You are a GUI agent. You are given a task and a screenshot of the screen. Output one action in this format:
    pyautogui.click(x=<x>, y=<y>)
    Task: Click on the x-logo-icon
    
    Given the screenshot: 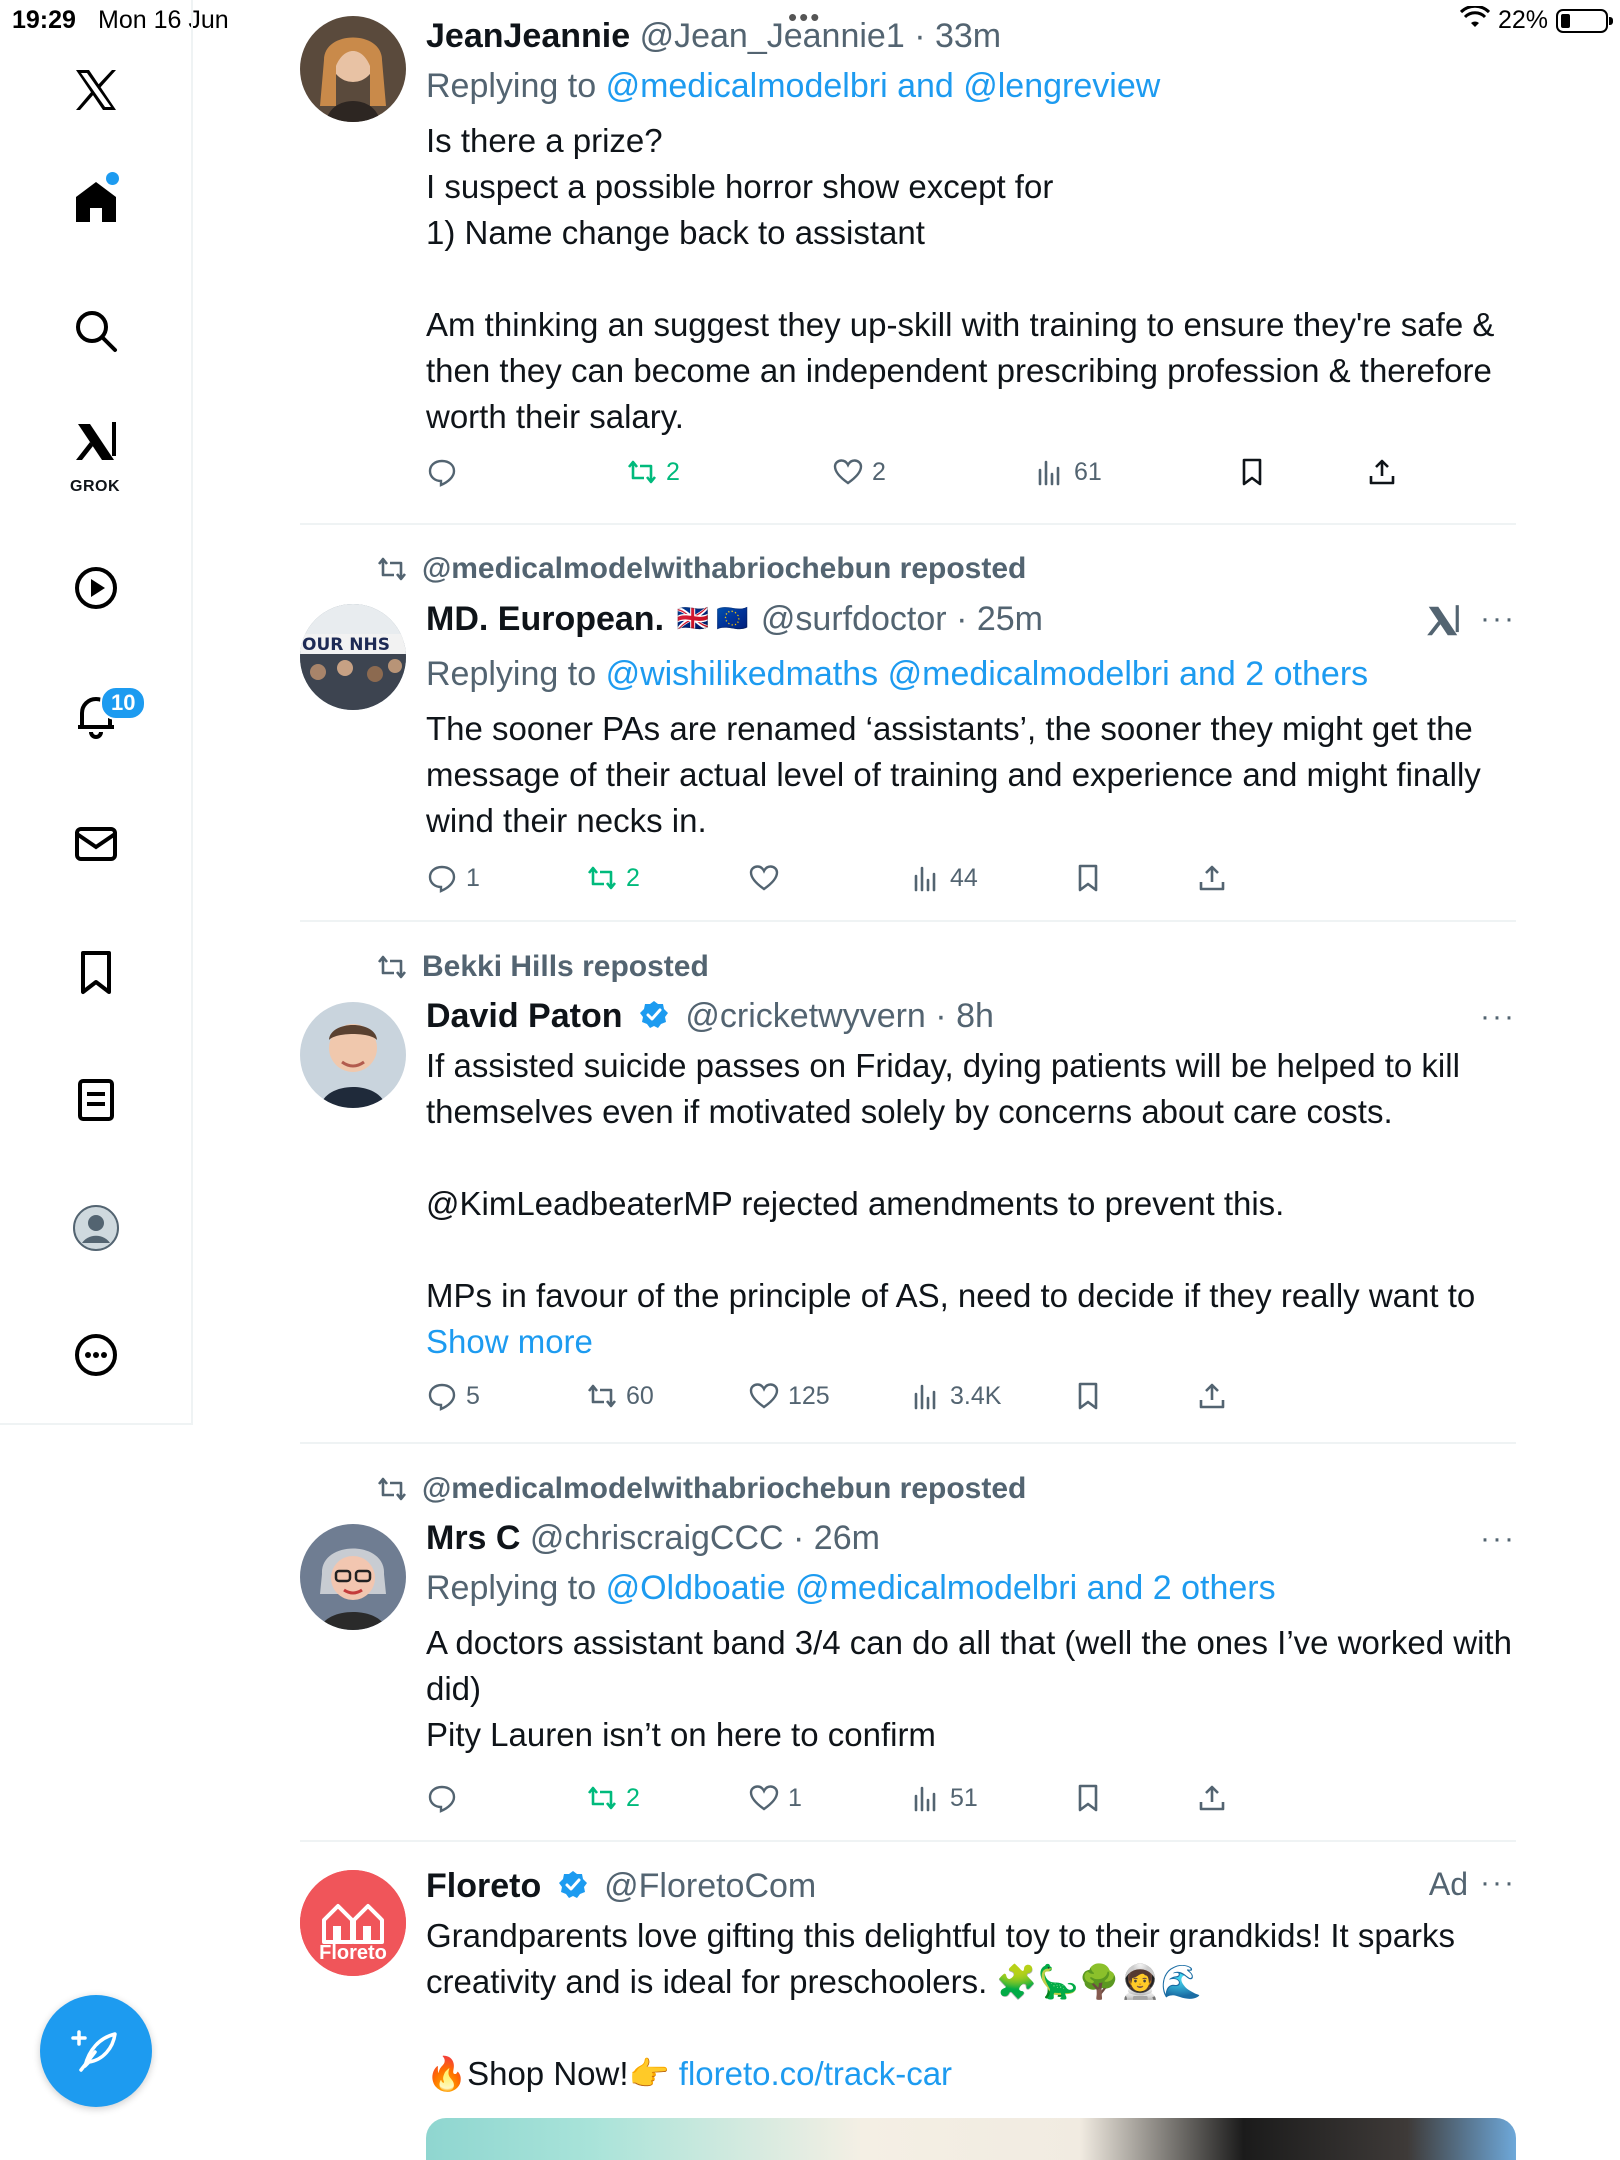 What is the action you would take?
    pyautogui.click(x=96, y=90)
    